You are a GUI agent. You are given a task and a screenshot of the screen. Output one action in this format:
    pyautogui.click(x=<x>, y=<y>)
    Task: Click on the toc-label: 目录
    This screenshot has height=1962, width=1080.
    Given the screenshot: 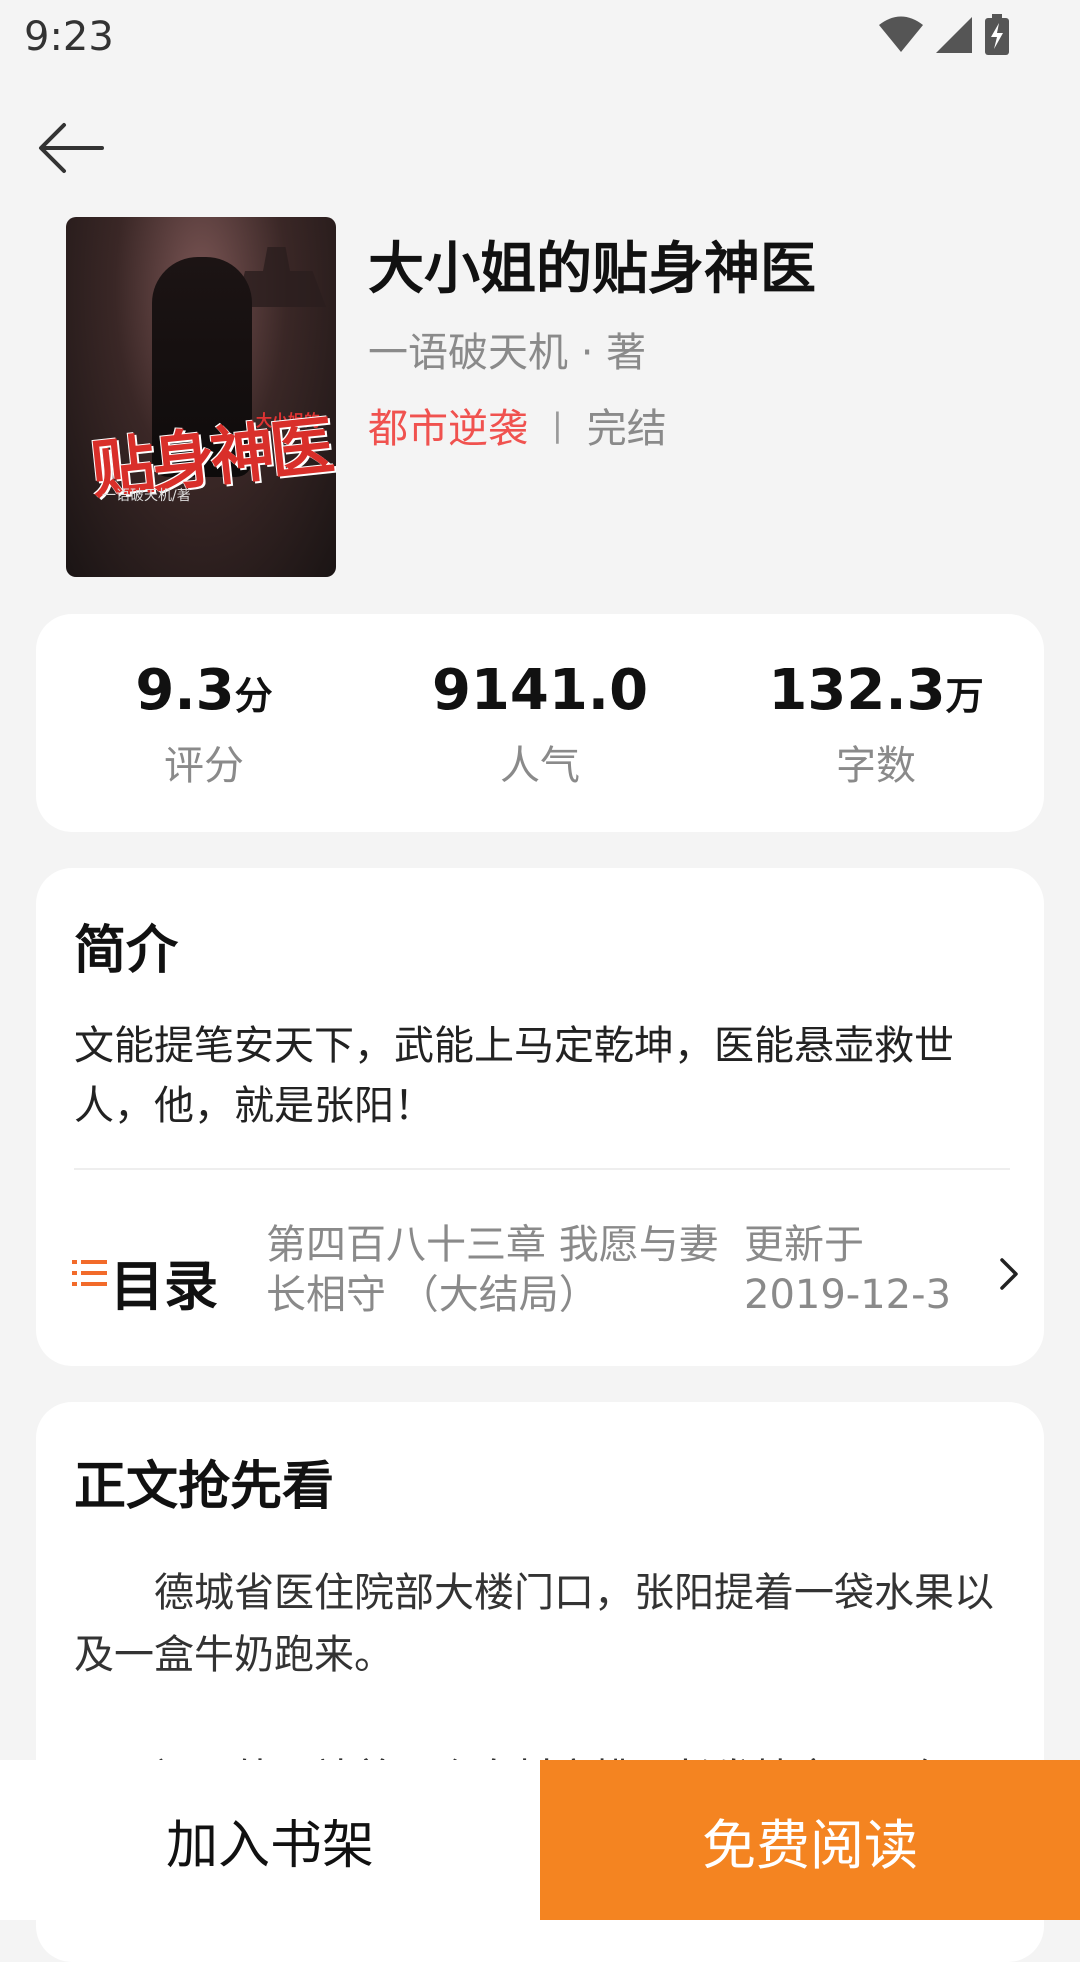 What is the action you would take?
    pyautogui.click(x=164, y=1286)
    